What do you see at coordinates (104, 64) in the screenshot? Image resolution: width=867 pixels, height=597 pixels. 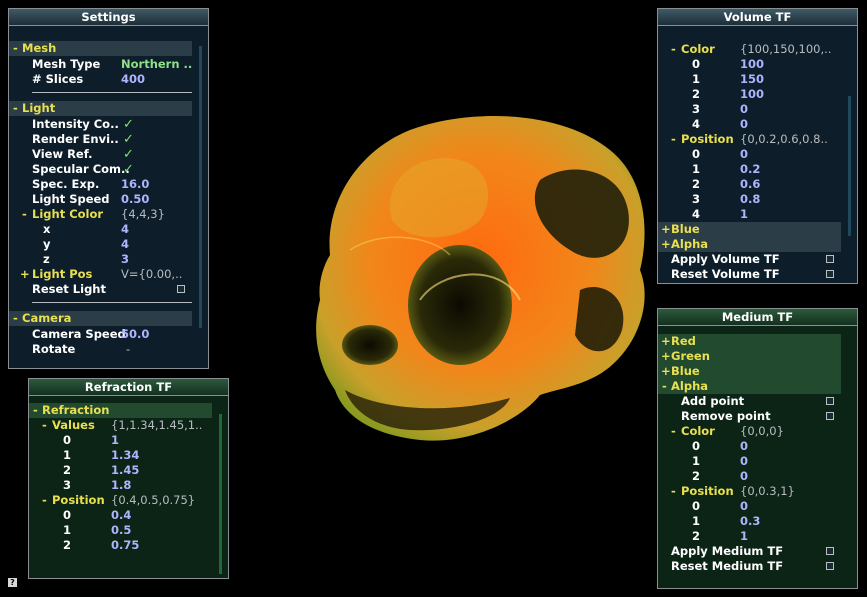 I see `mesh-type-row: Mesh Type Northern ..` at bounding box center [104, 64].